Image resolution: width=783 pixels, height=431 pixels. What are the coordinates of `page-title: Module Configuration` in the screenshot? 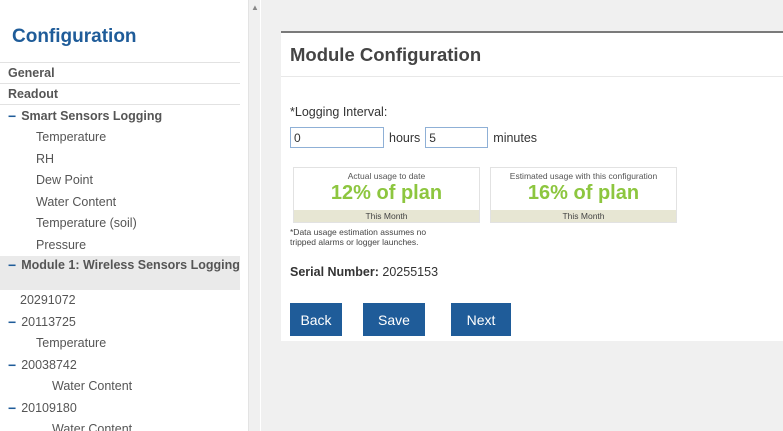 It's located at (386, 54).